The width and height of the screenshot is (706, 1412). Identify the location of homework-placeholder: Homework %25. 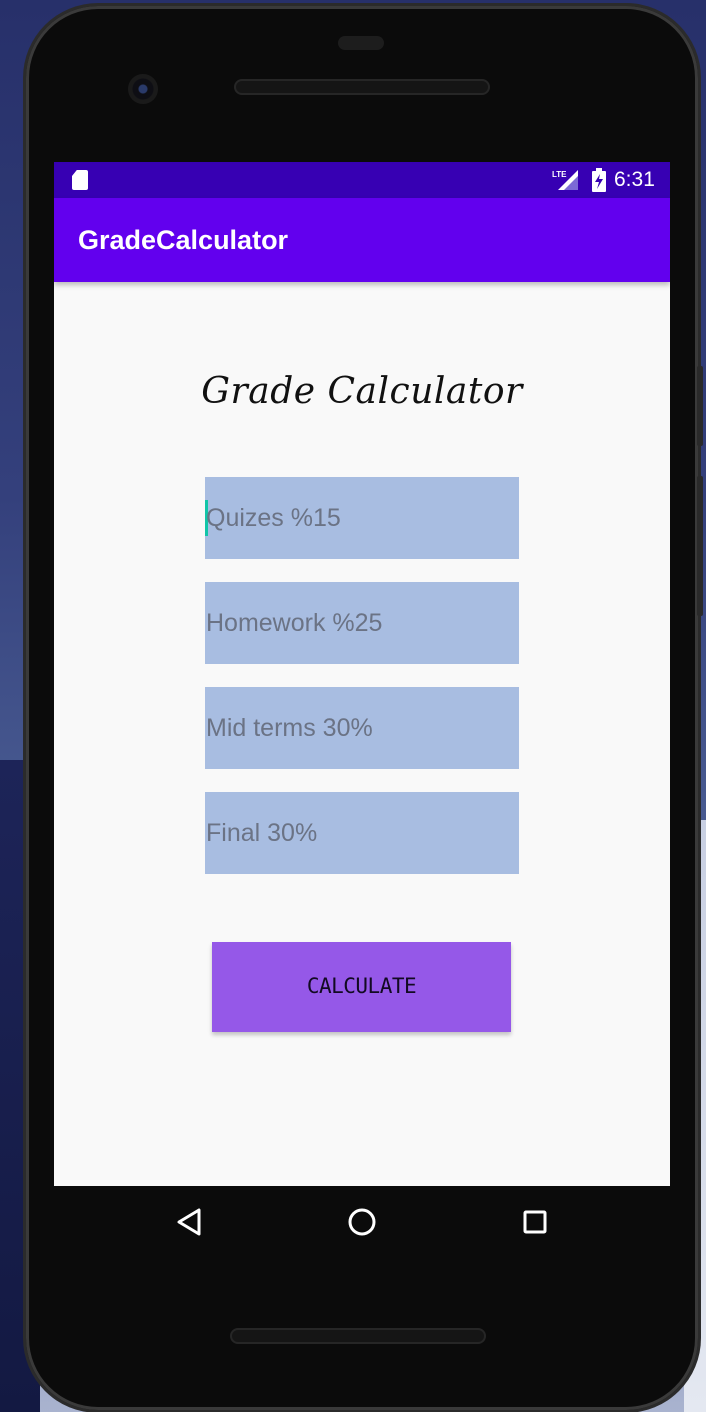
(294, 623).